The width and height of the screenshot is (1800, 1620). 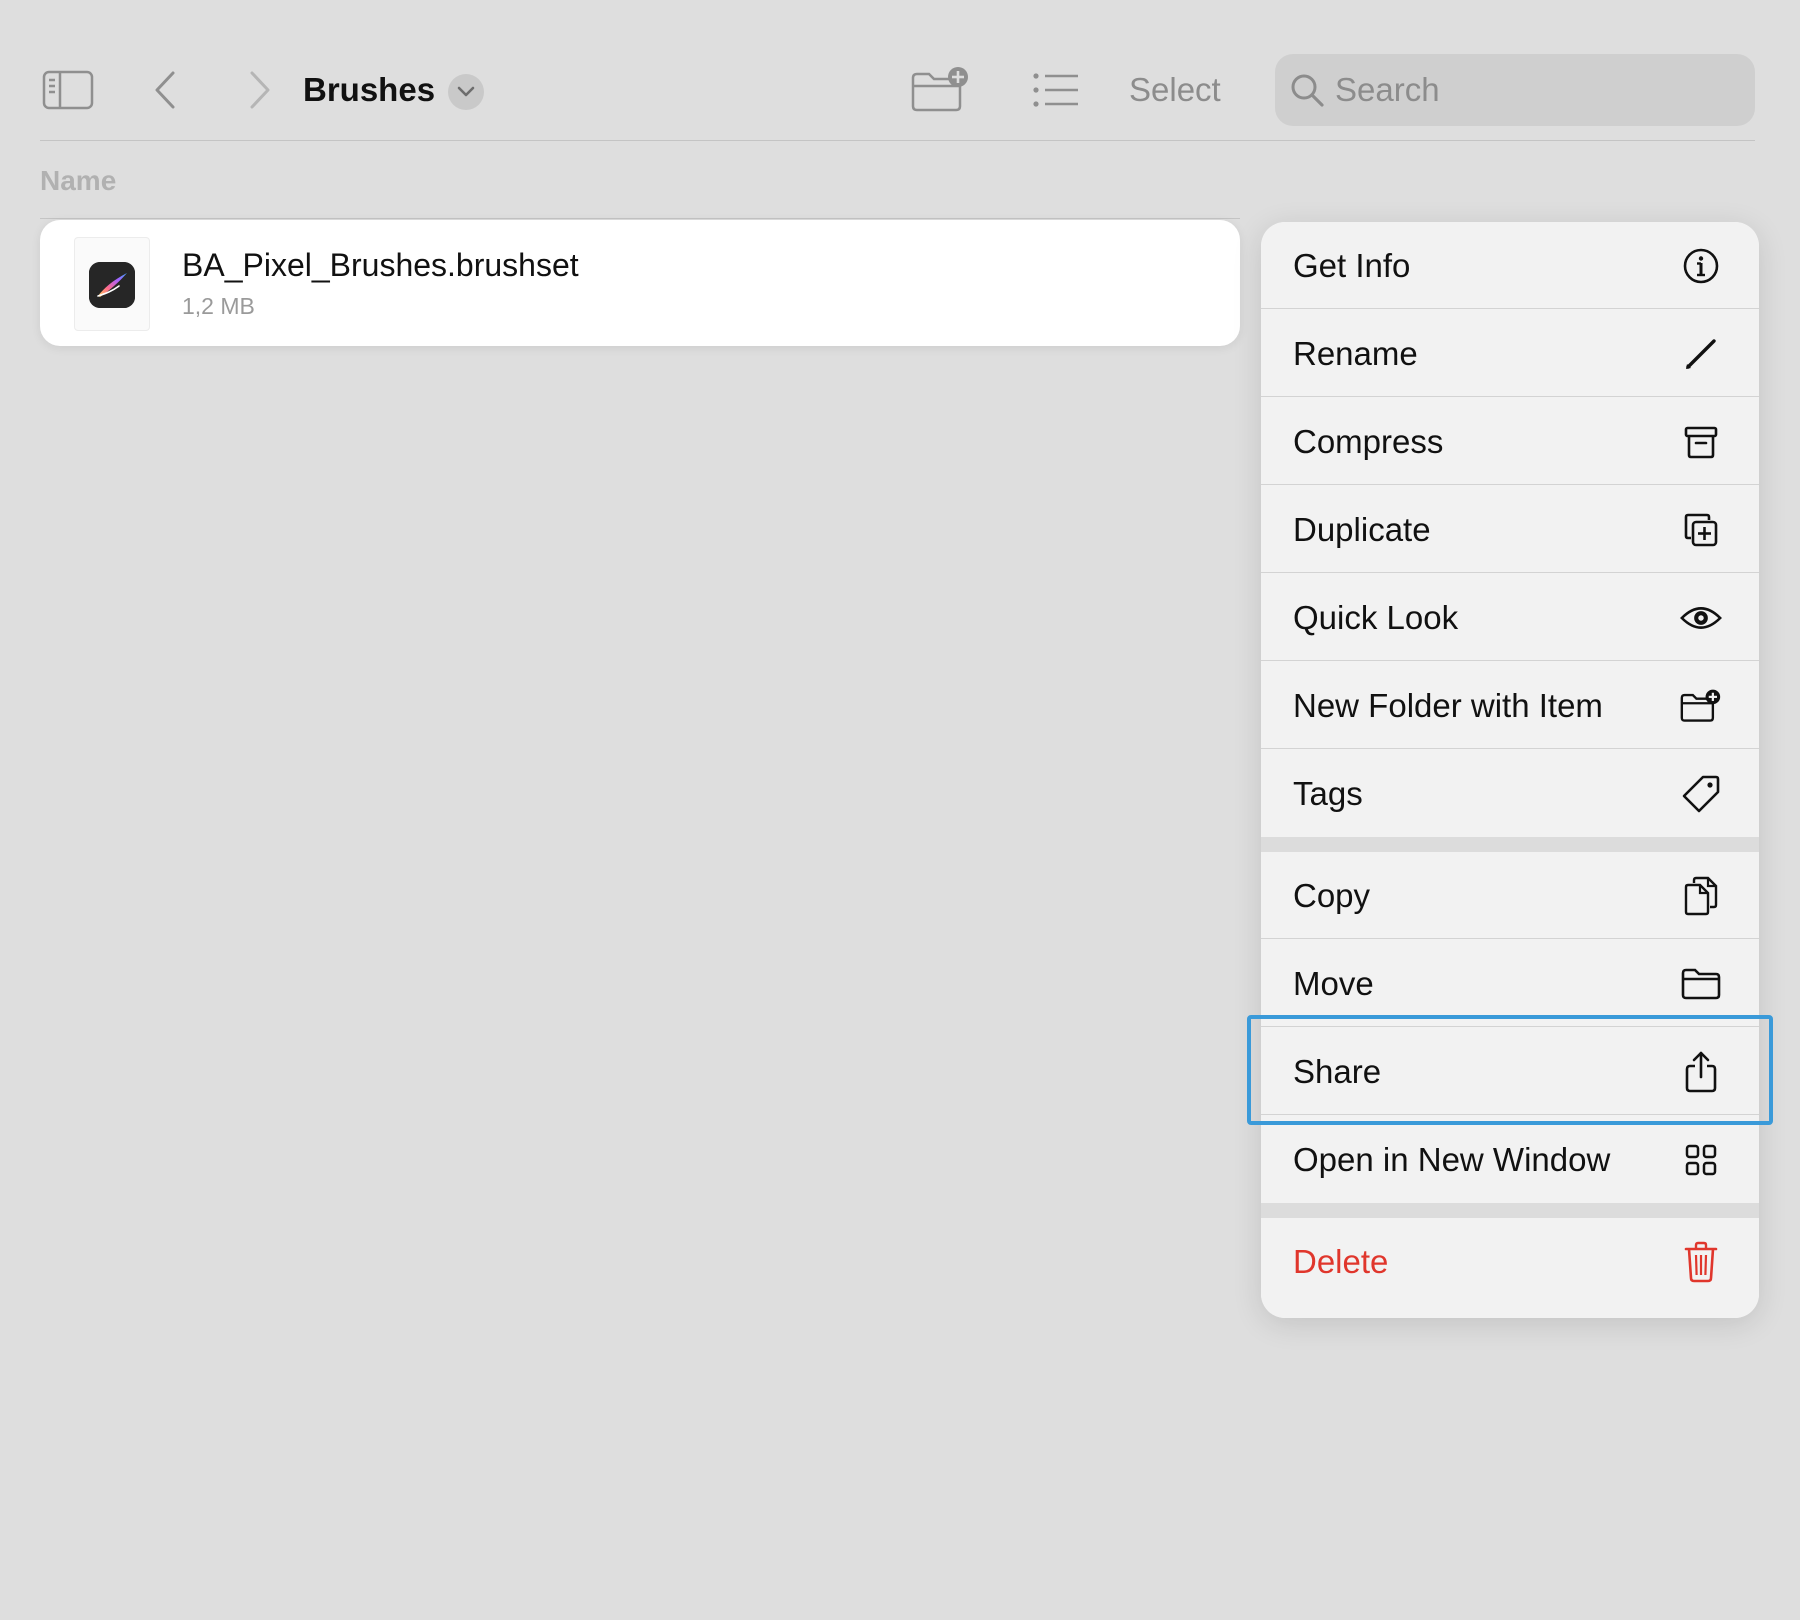 What do you see at coordinates (1510, 1071) in the screenshot?
I see `menu-item-share: Share` at bounding box center [1510, 1071].